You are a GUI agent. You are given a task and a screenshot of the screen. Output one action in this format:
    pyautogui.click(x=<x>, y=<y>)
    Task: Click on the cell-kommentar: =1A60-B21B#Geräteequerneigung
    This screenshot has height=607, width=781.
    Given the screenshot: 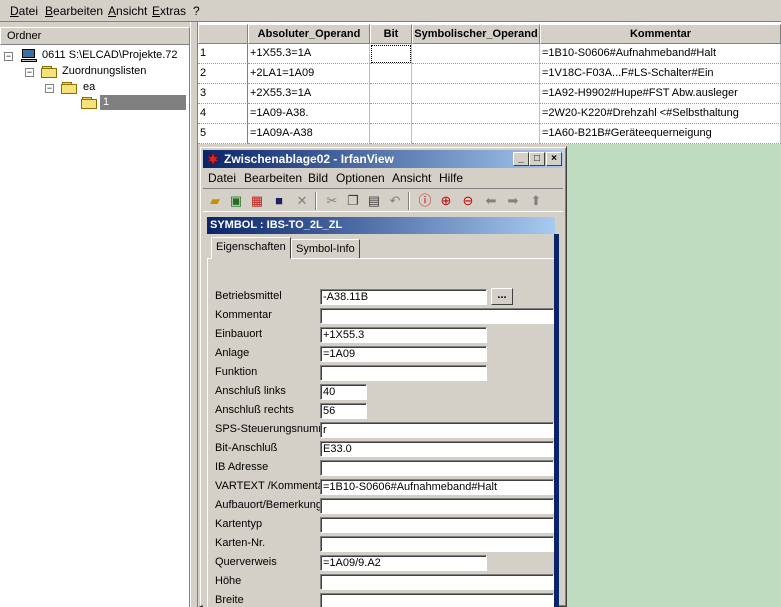 What is the action you would take?
    pyautogui.click(x=660, y=134)
    